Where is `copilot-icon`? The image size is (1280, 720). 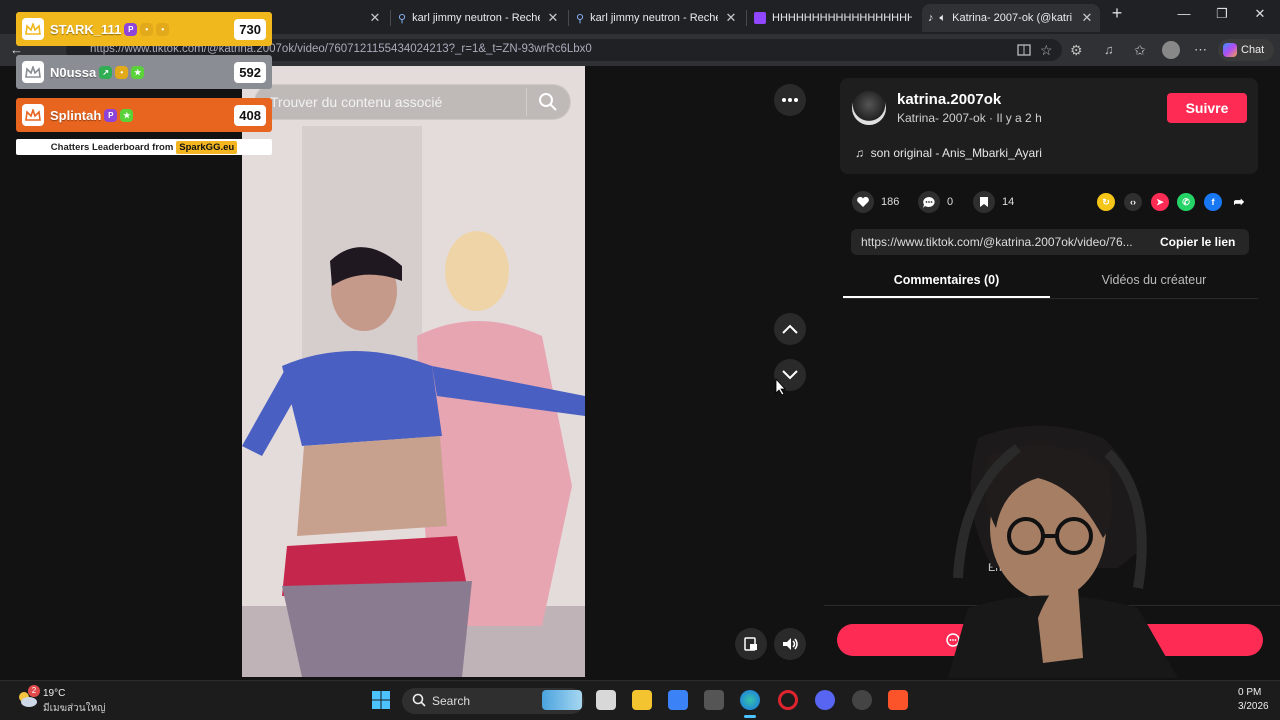
copilot-icon is located at coordinates (1230, 50).